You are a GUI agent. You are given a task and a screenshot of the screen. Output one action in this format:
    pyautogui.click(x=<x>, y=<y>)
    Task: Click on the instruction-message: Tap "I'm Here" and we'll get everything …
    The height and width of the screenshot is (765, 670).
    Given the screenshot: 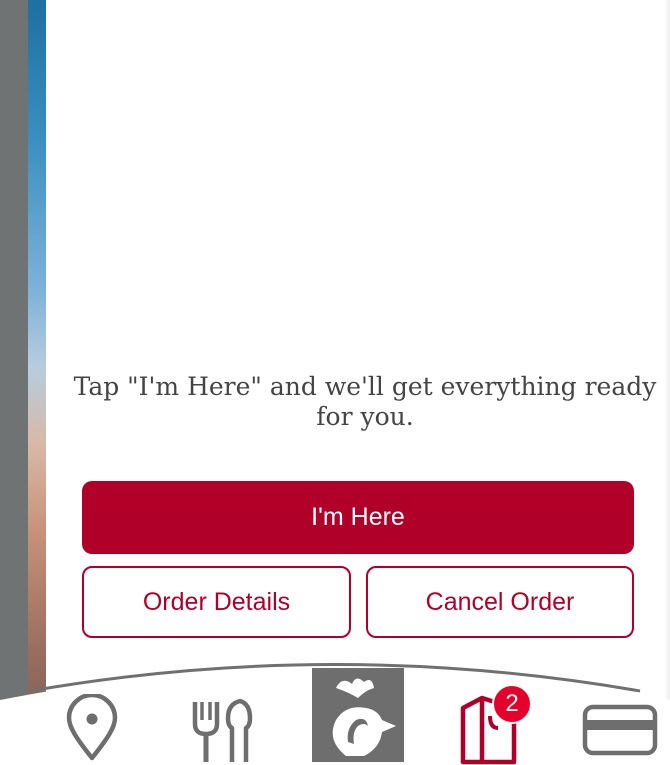 What is the action you would take?
    pyautogui.click(x=365, y=401)
    